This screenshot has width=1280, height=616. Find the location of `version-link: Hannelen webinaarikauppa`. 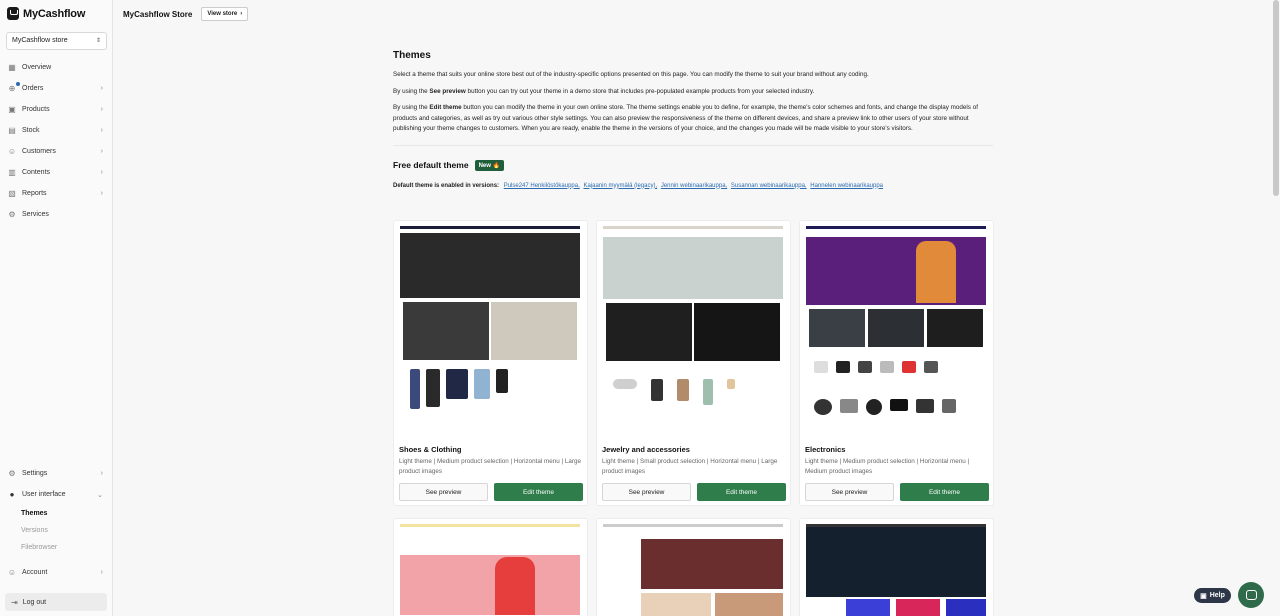

version-link: Hannelen webinaarikauppa is located at coordinates (846, 186).